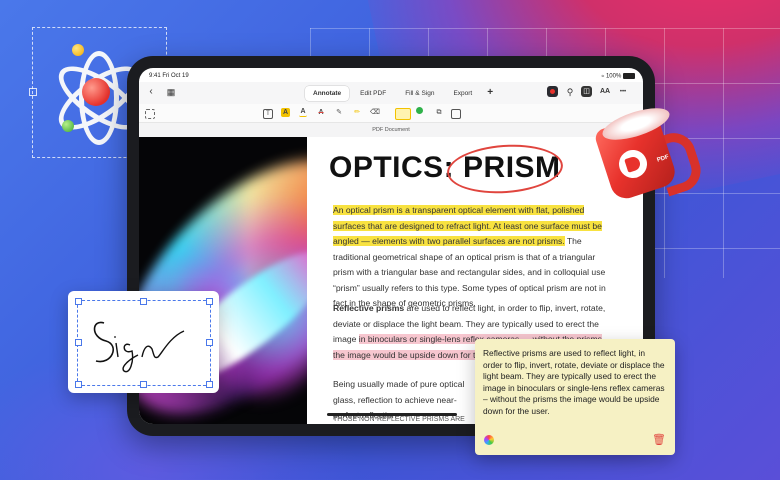  Describe the element at coordinates (489, 440) in the screenshot. I see `color-picker-icon` at that location.